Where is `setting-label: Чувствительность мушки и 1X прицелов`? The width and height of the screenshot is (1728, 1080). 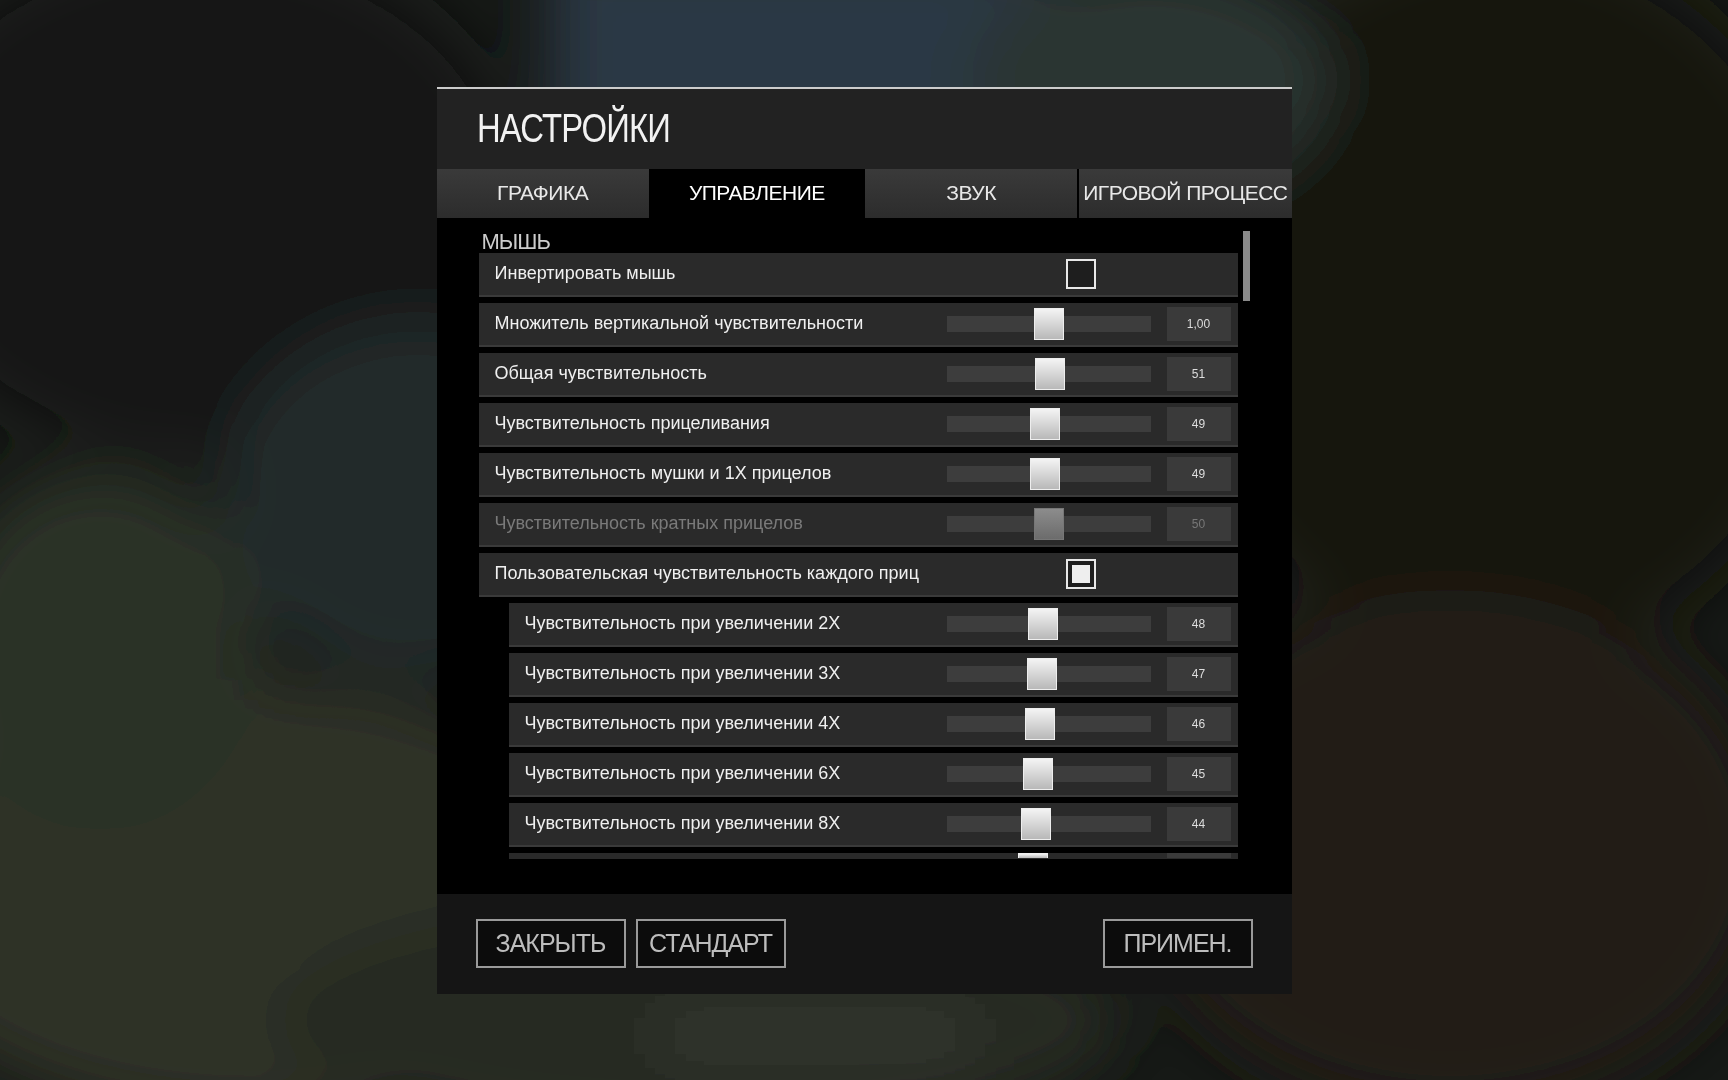
setting-label: Чувствительность мушки и 1X прицелов is located at coordinates (663, 473).